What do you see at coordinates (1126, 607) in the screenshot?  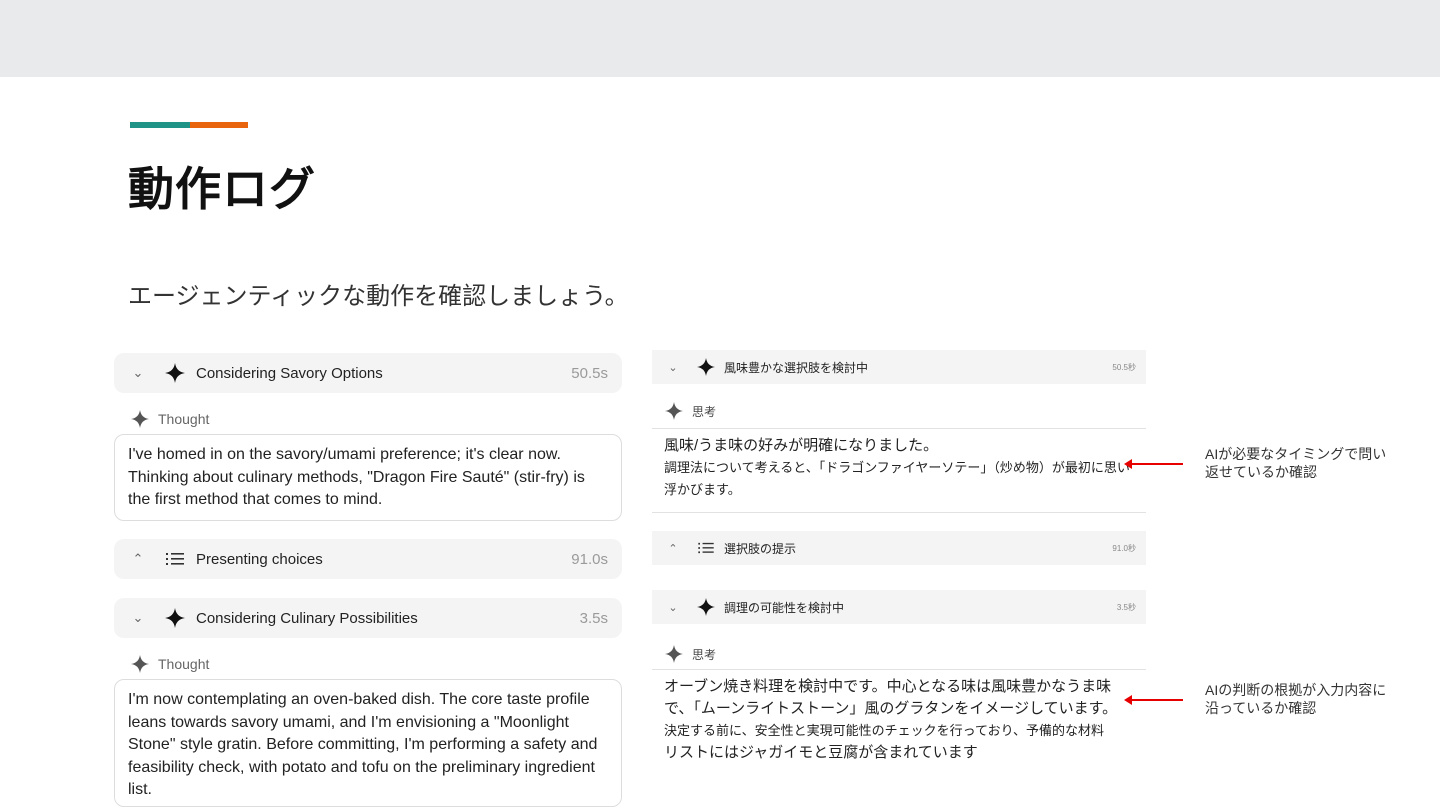 I see `jp-log-item-time: 3.5秒` at bounding box center [1126, 607].